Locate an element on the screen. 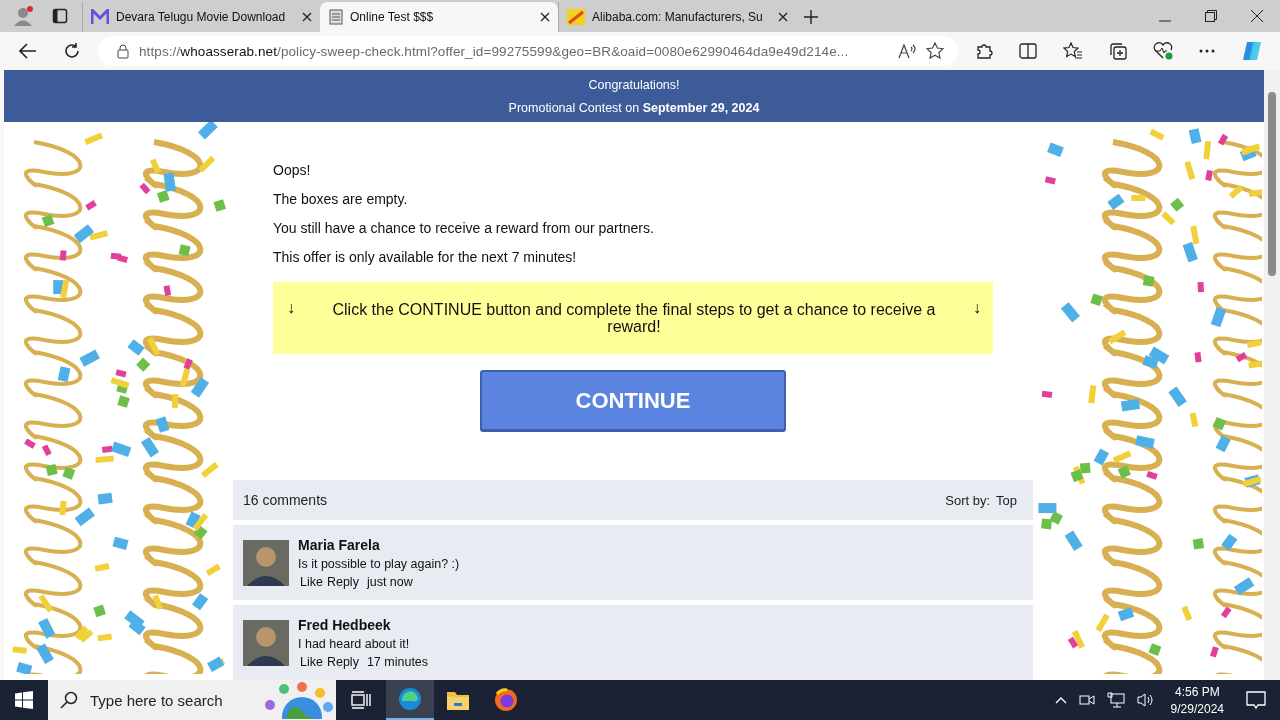 The width and height of the screenshot is (1280, 720). taskbar-app is located at coordinates (410, 700).